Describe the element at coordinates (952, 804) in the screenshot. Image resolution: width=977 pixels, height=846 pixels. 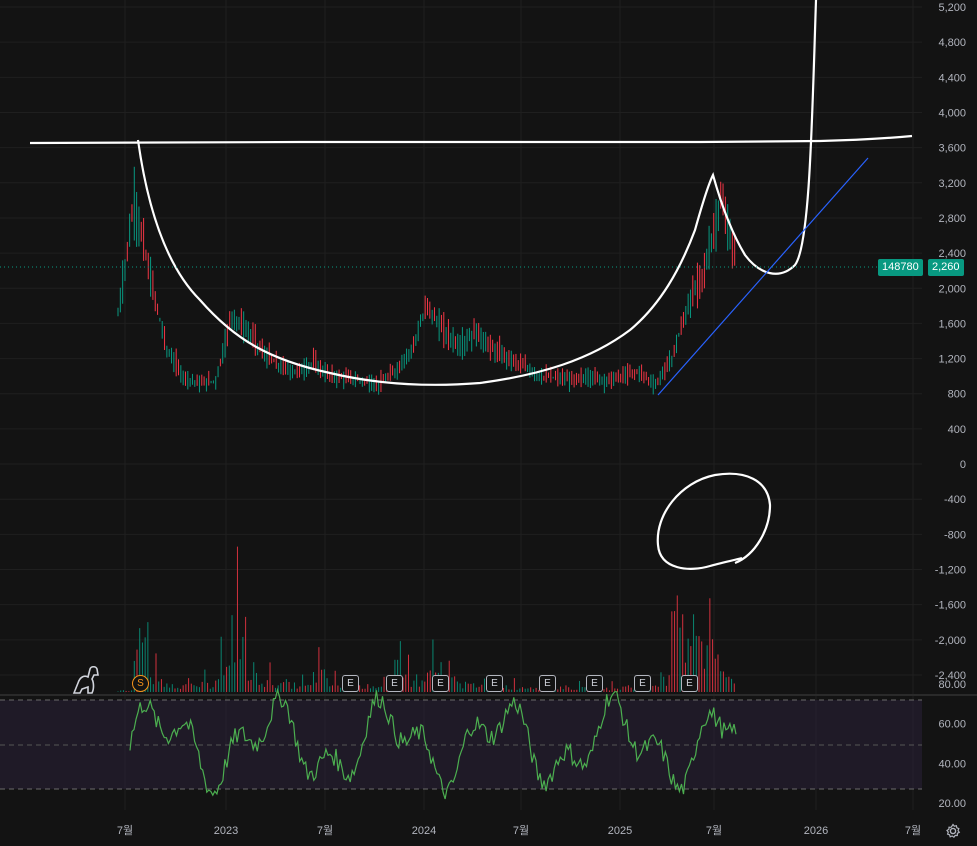
I see `rsi-tick-label: 20.00` at that location.